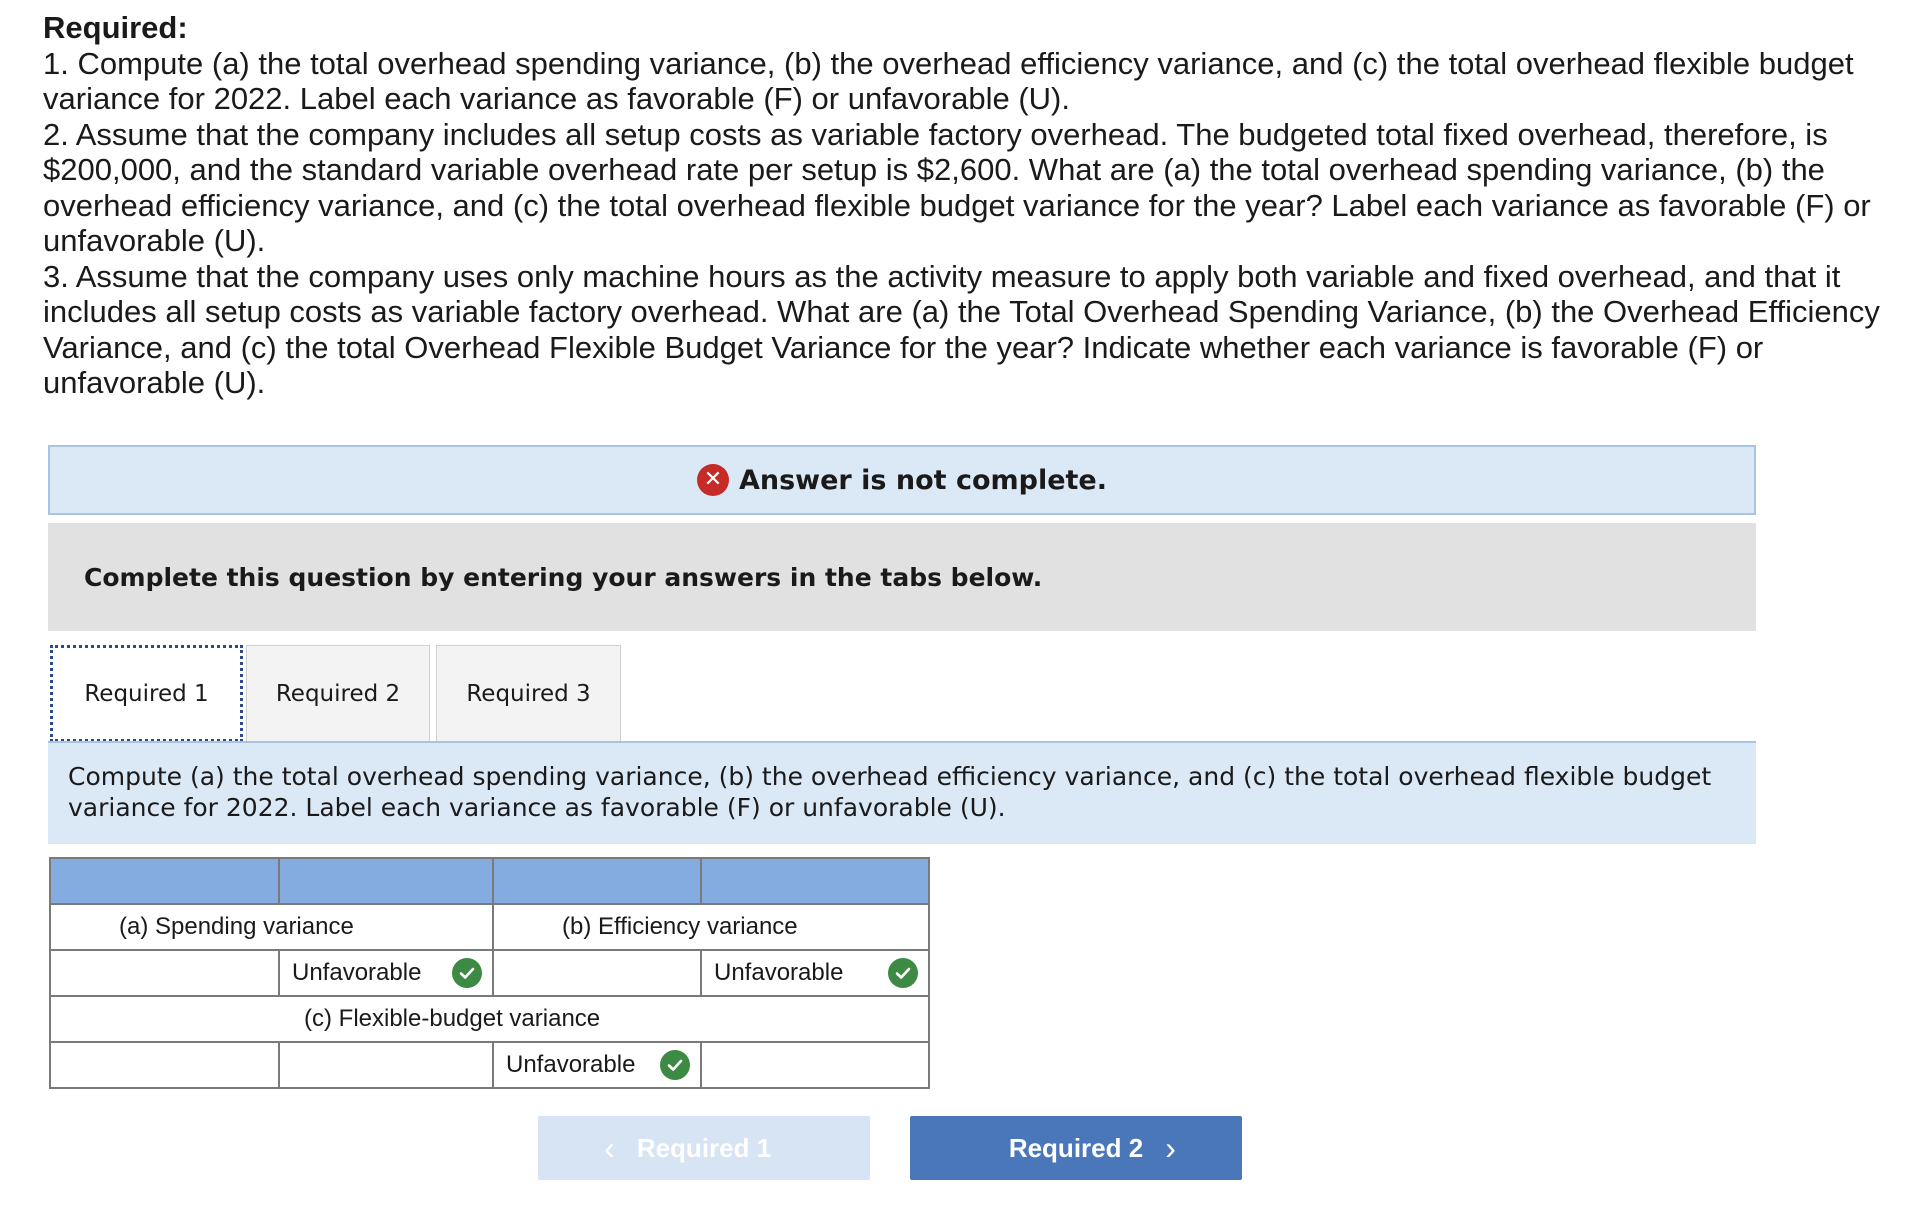 The width and height of the screenshot is (1930, 1206). Describe the element at coordinates (164, 973) in the screenshot. I see `spending-amount-input` at that location.